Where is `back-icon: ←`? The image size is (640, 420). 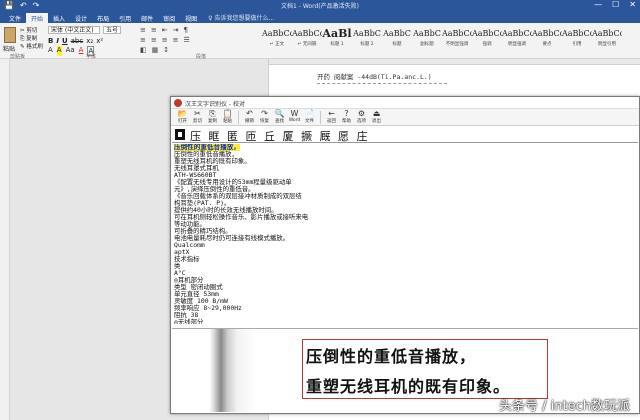
back-icon: ← is located at coordinates (331, 113).